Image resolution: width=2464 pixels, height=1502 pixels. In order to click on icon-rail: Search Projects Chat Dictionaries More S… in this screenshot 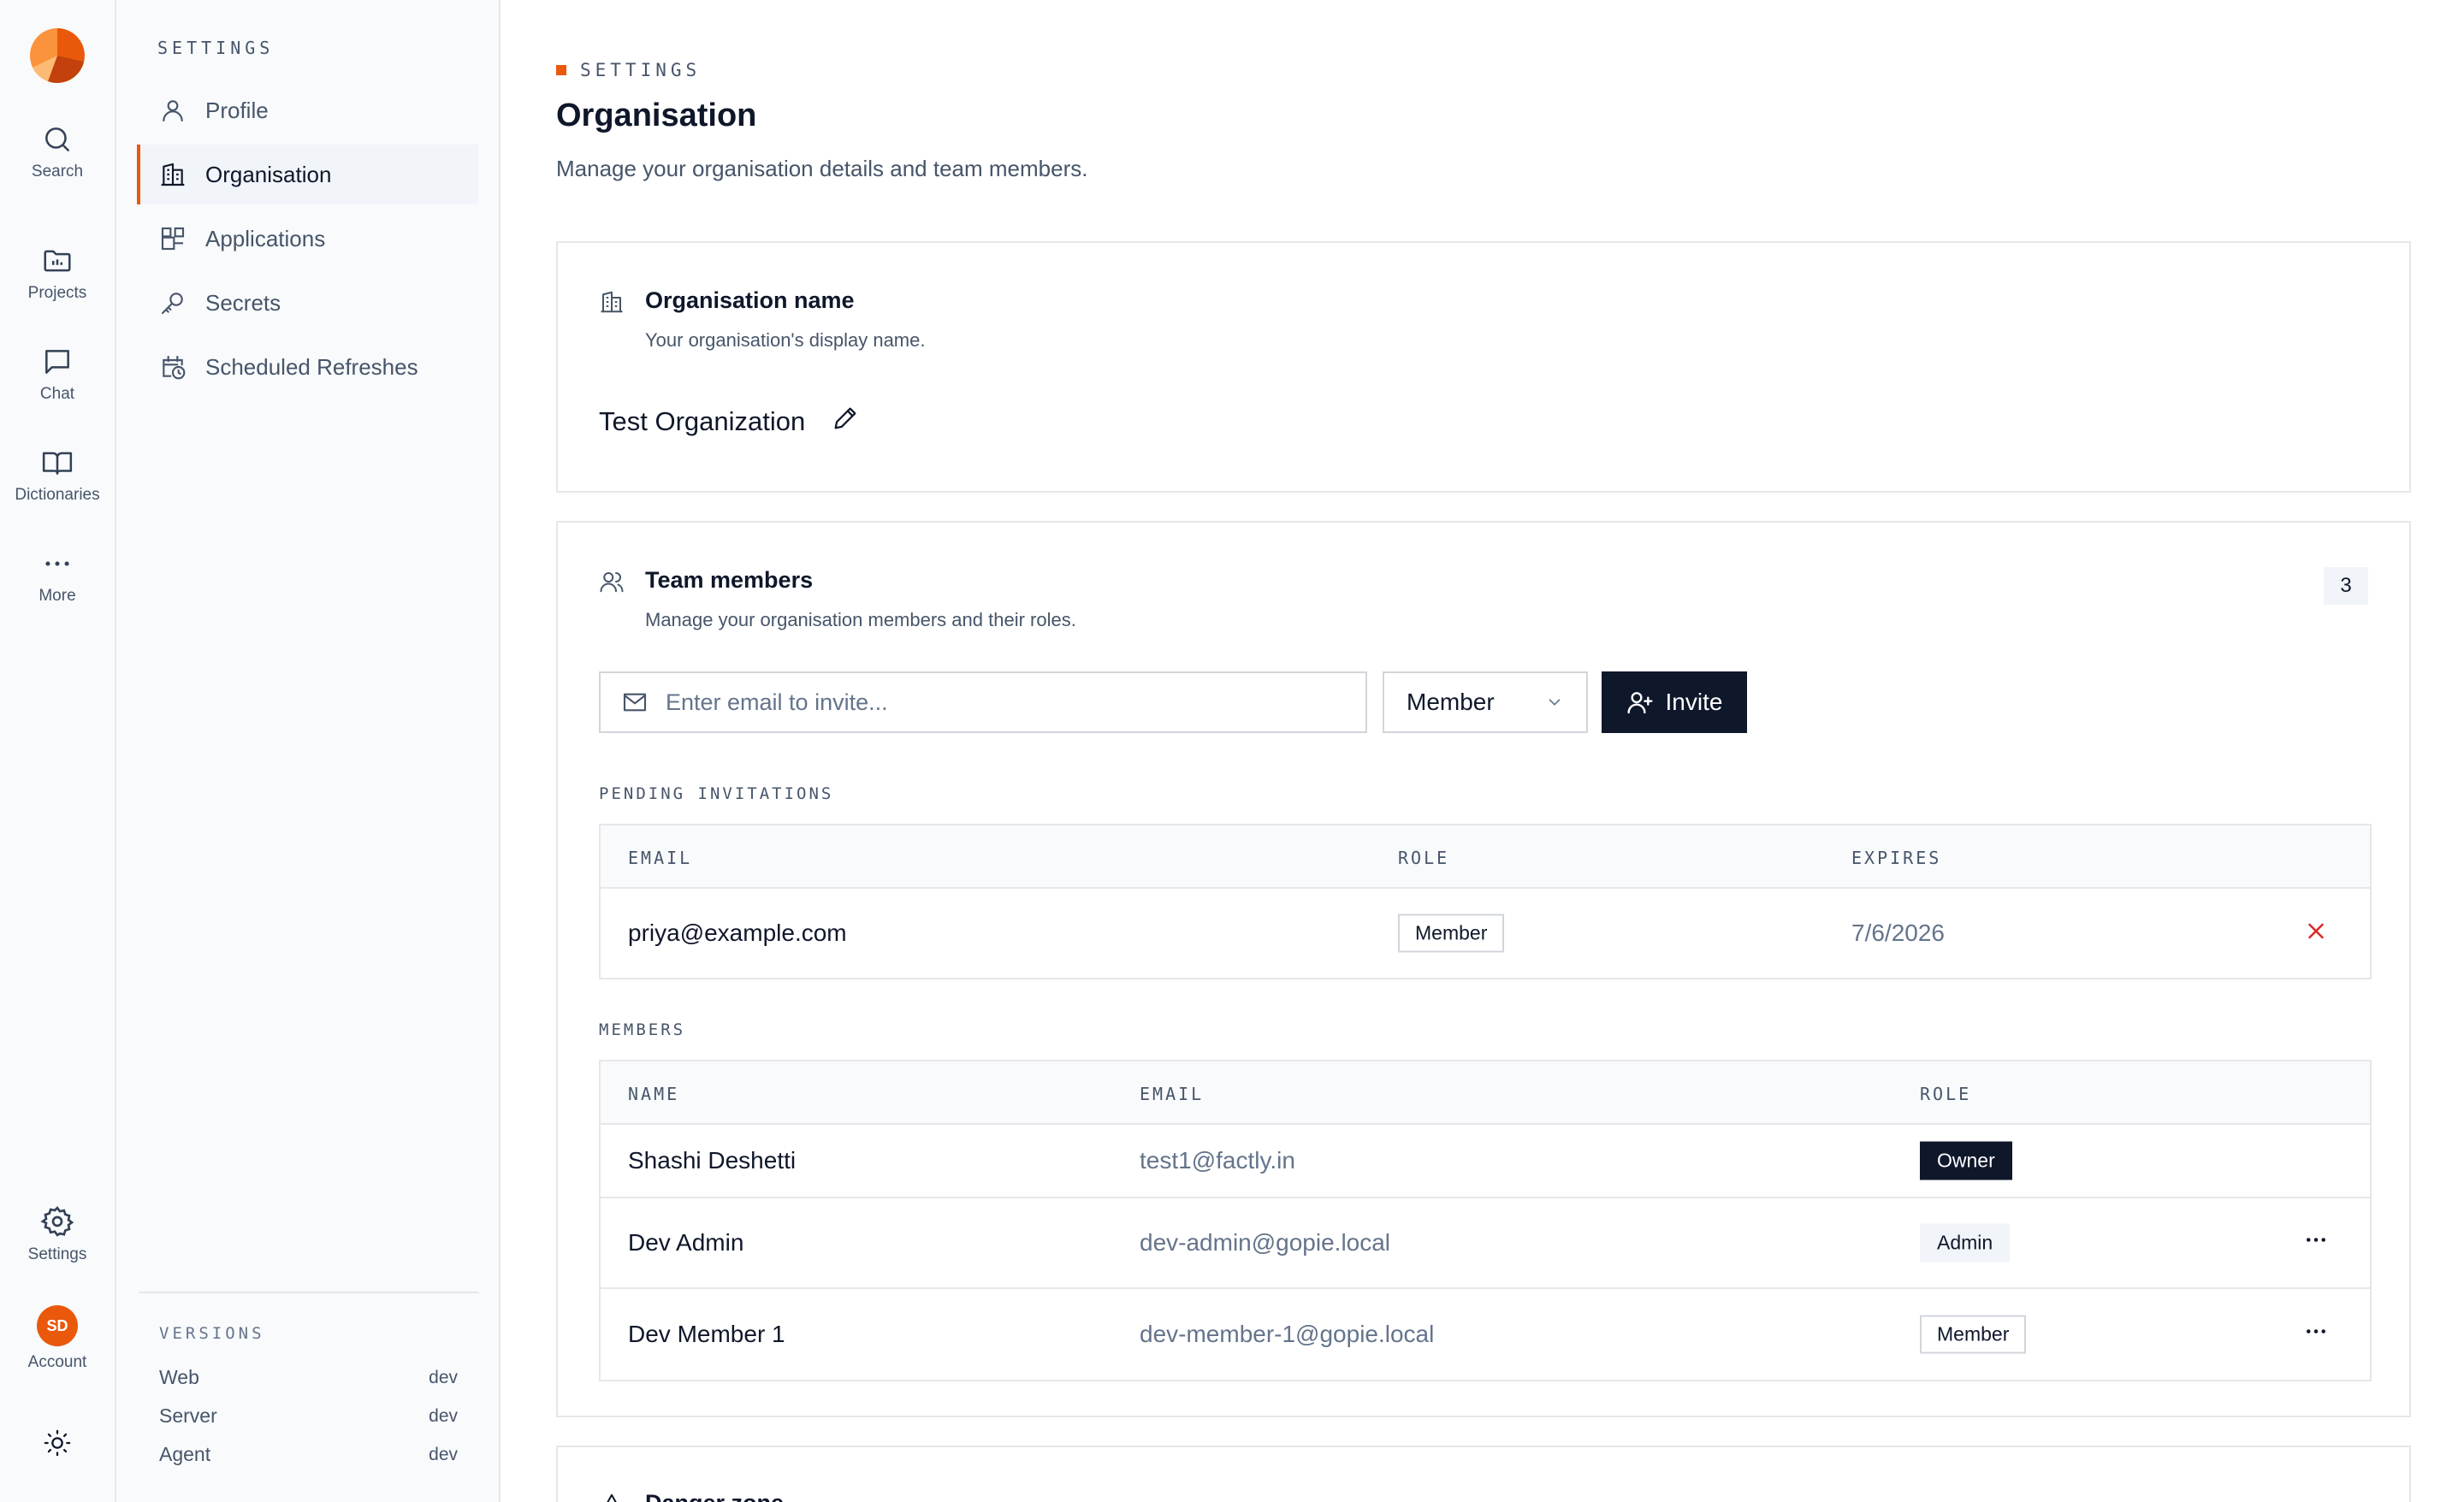, I will do `click(58, 751)`.